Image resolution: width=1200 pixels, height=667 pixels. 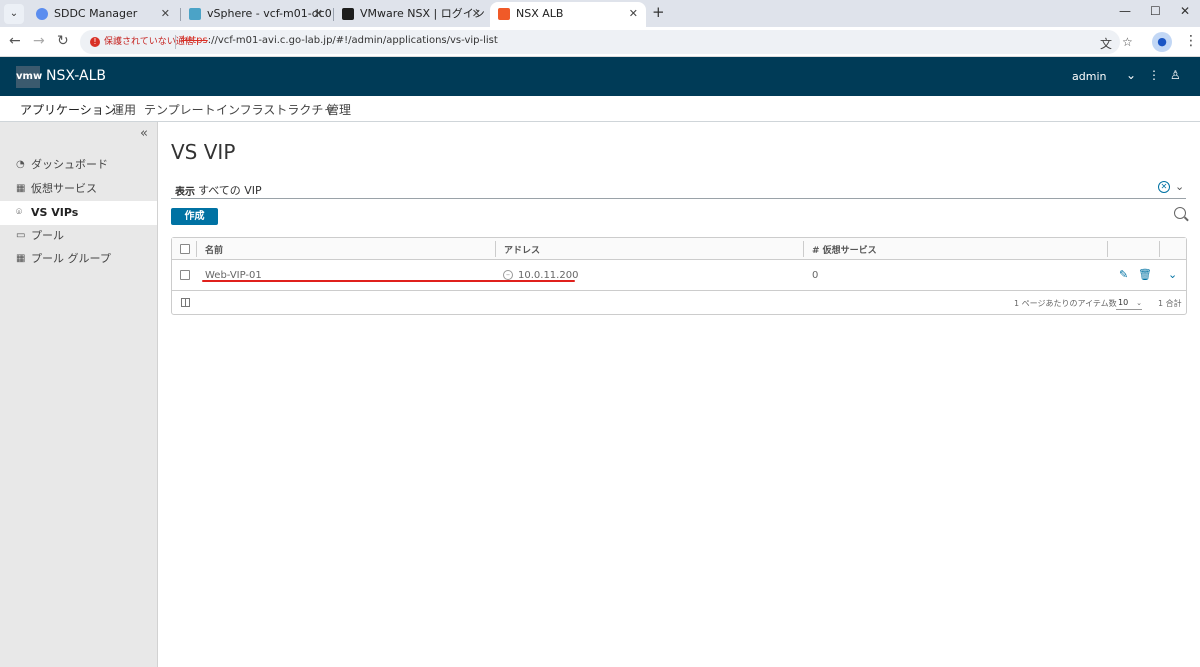 What do you see at coordinates (180, 109) in the screenshot?
I see `nav-templates: テンプレート` at bounding box center [180, 109].